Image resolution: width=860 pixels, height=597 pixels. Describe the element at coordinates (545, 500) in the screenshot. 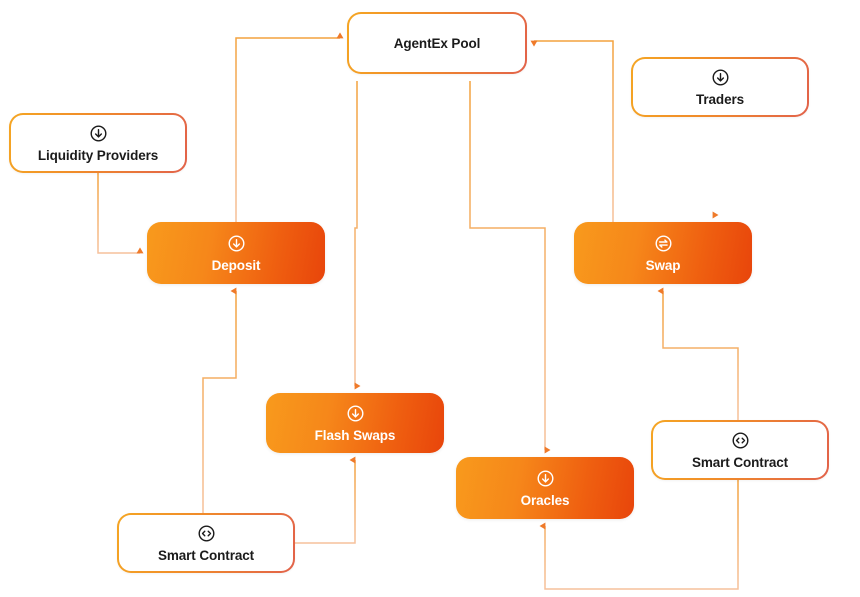

I see `node-label: Oracles` at that location.